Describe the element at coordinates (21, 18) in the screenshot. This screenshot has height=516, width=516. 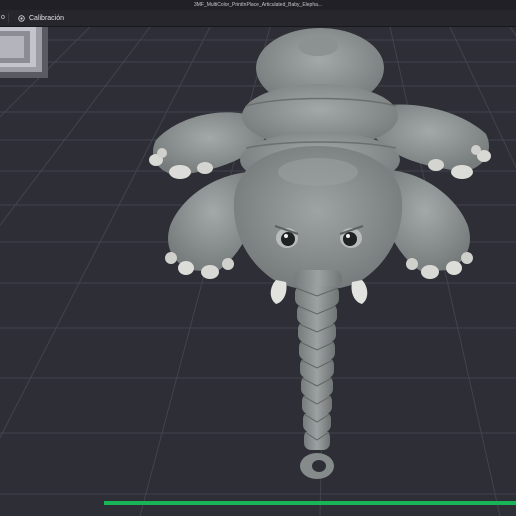
I see `calibration-target-icon` at that location.